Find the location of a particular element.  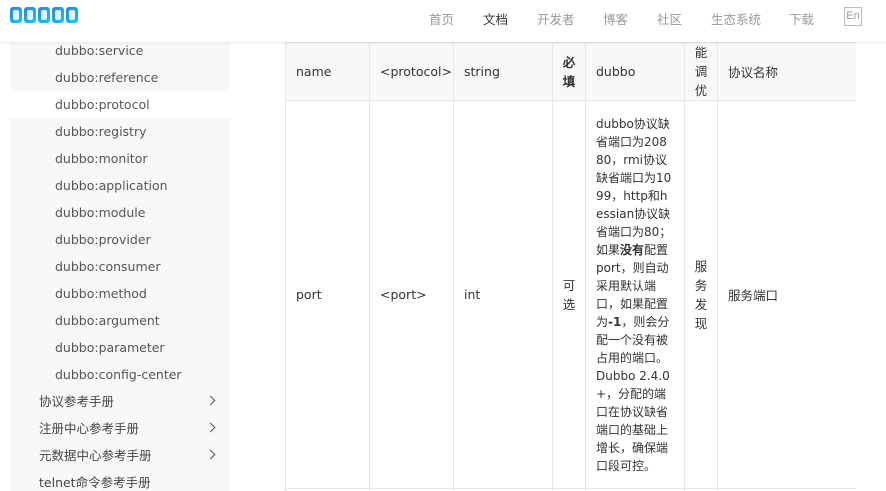

table-cell: 服务发现 is located at coordinates (701, 294).